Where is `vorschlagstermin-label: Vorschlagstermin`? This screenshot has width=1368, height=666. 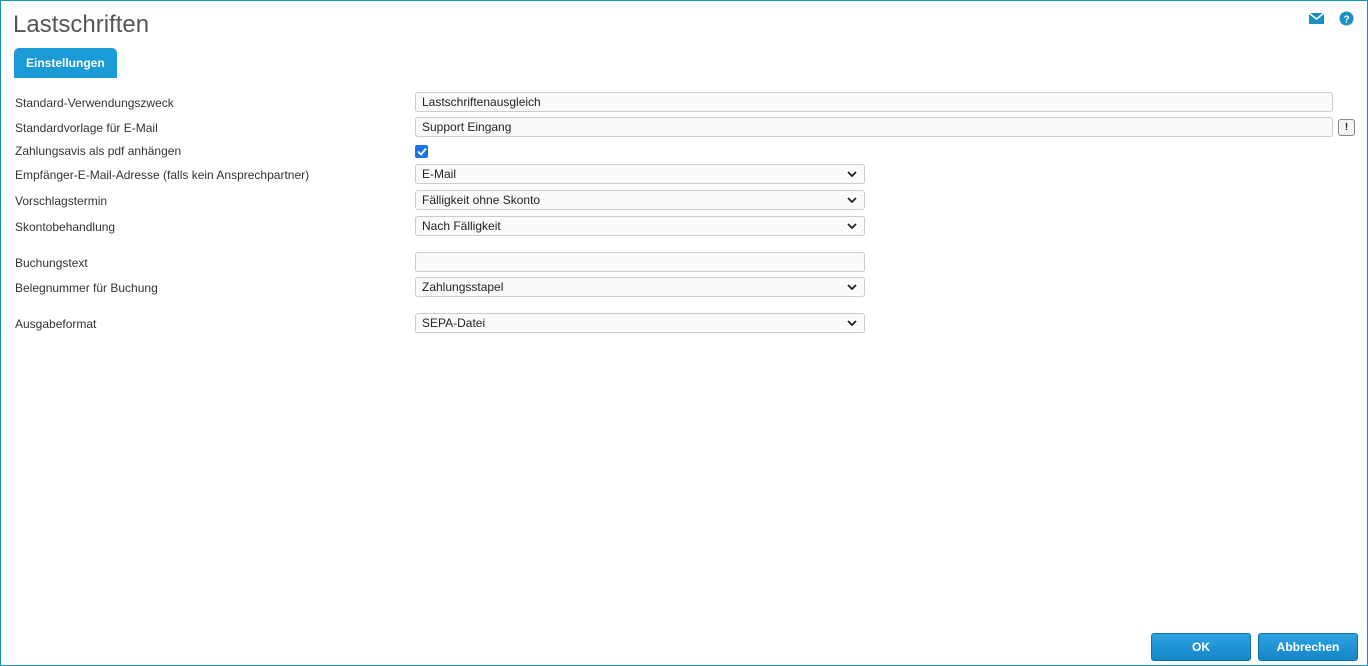
vorschlagstermin-label: Vorschlagstermin is located at coordinates (61, 201).